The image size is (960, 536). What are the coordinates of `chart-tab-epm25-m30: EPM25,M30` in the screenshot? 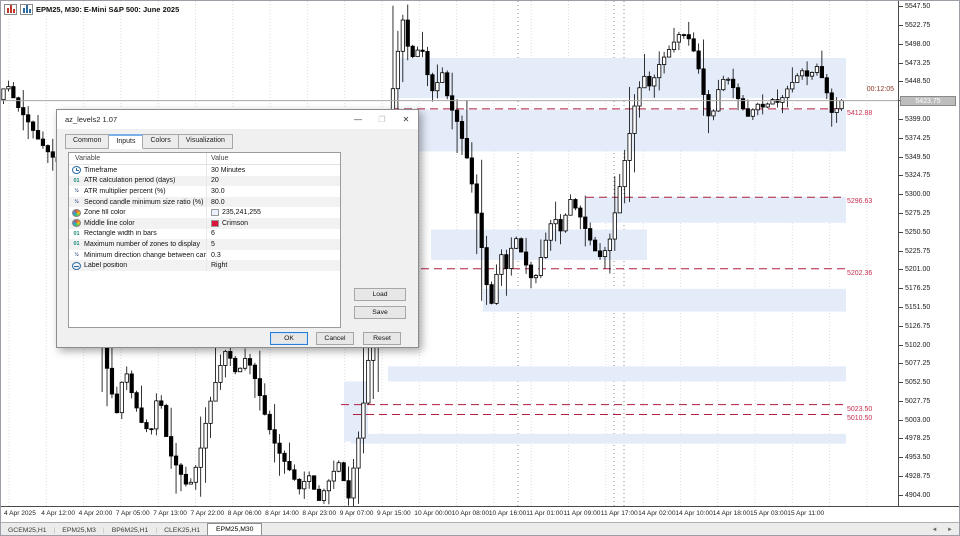 It's located at (235, 529).